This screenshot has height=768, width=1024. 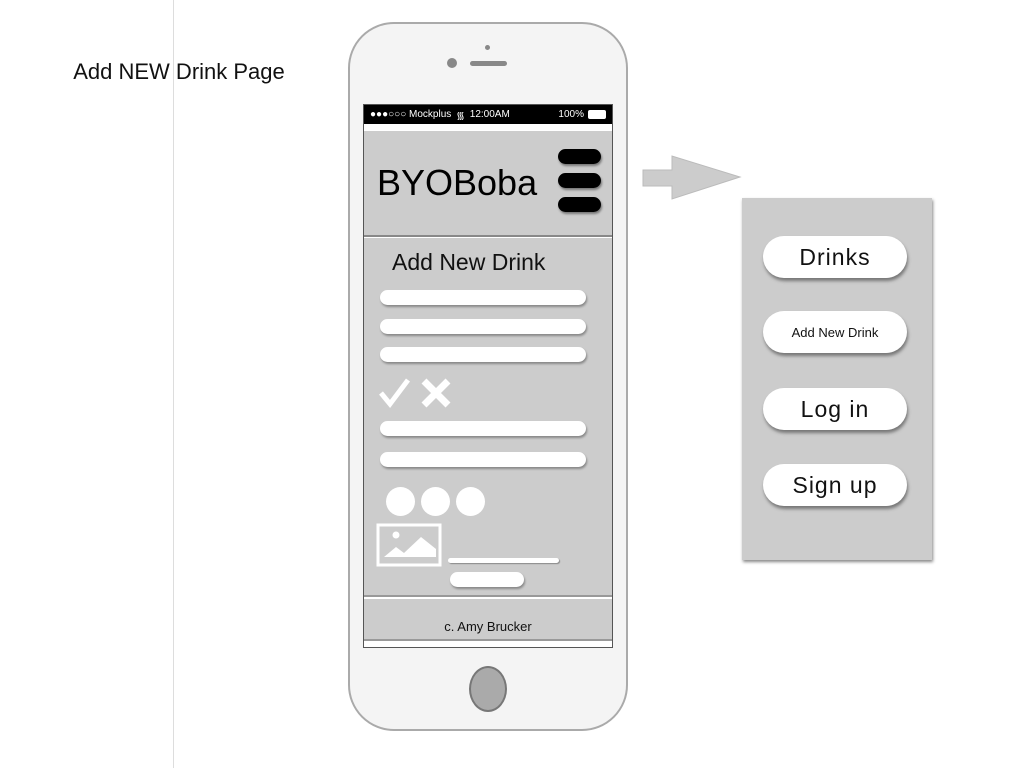 I want to click on arrow-right-icon, so click(x=692, y=177).